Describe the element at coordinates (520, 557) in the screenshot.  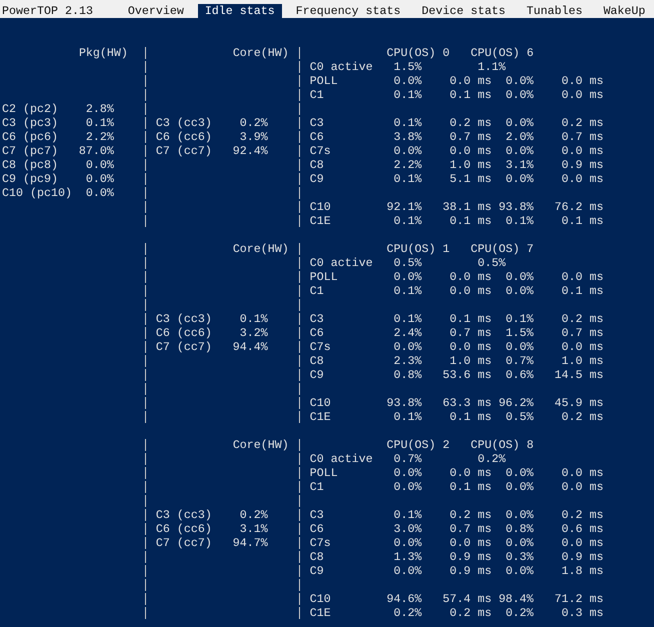
I see `residency-value: 0.3%` at that location.